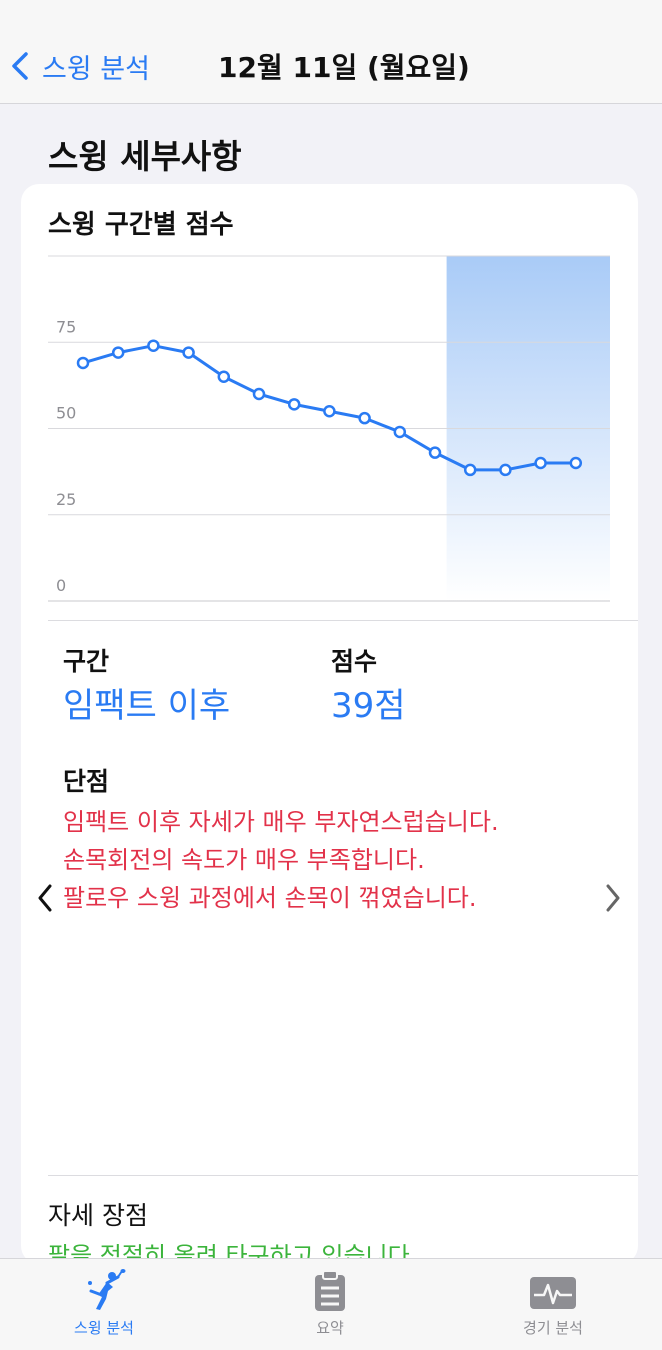 The height and width of the screenshot is (1350, 662). Describe the element at coordinates (553, 1293) in the screenshot. I see `waveform-monitor-icon` at that location.